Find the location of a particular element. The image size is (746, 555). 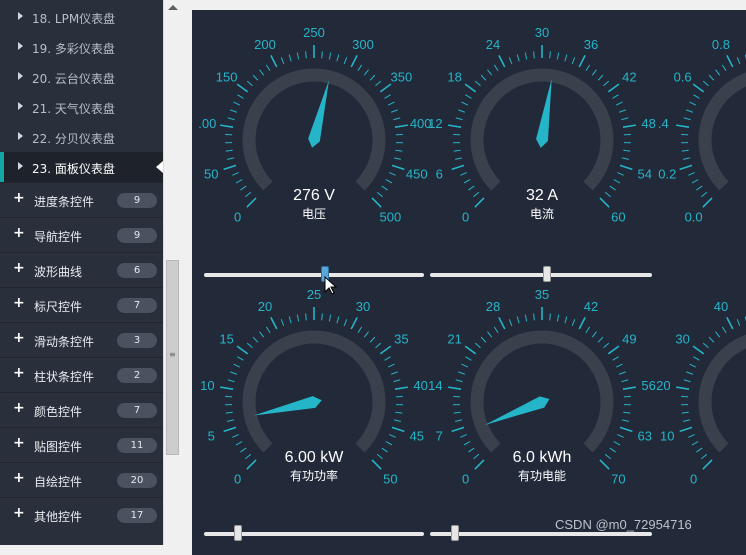

gauge-tick-label: 60 is located at coordinates (618, 216).